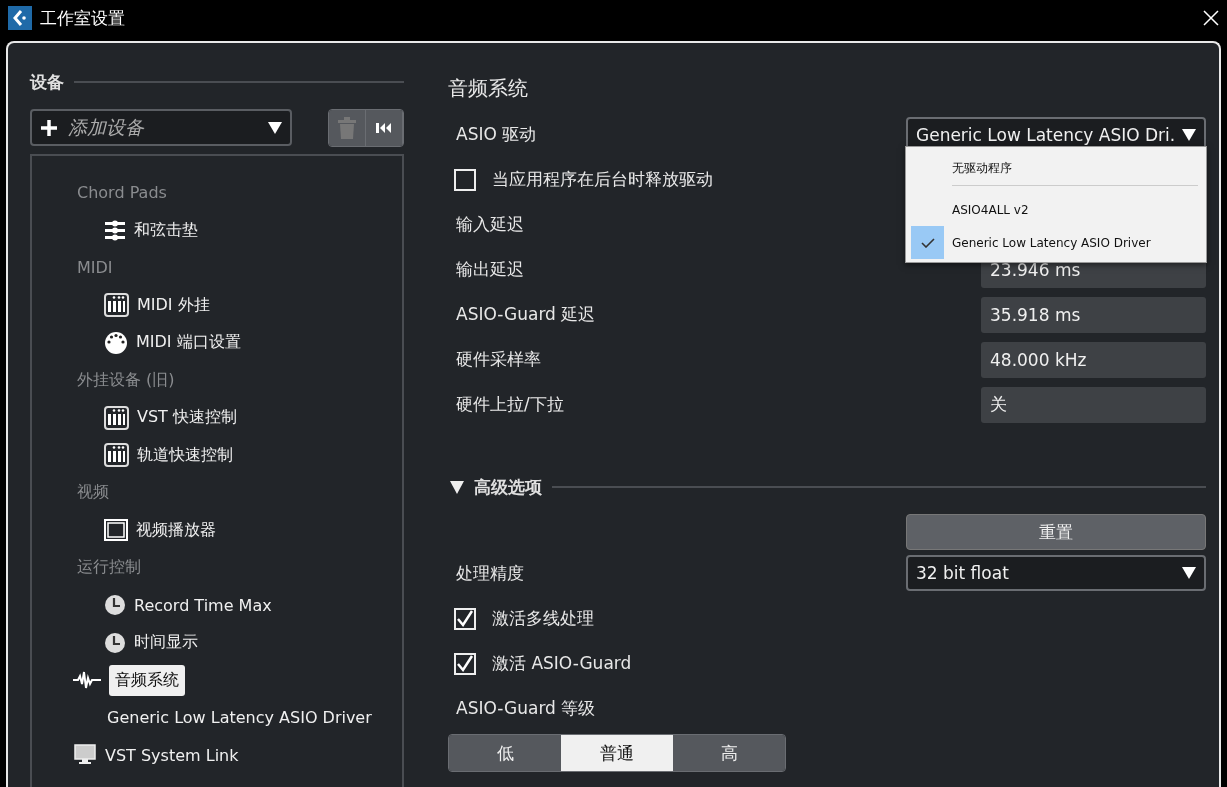 This screenshot has height=787, width=1227. I want to click on device-item: VST 快速控制, so click(187, 418).